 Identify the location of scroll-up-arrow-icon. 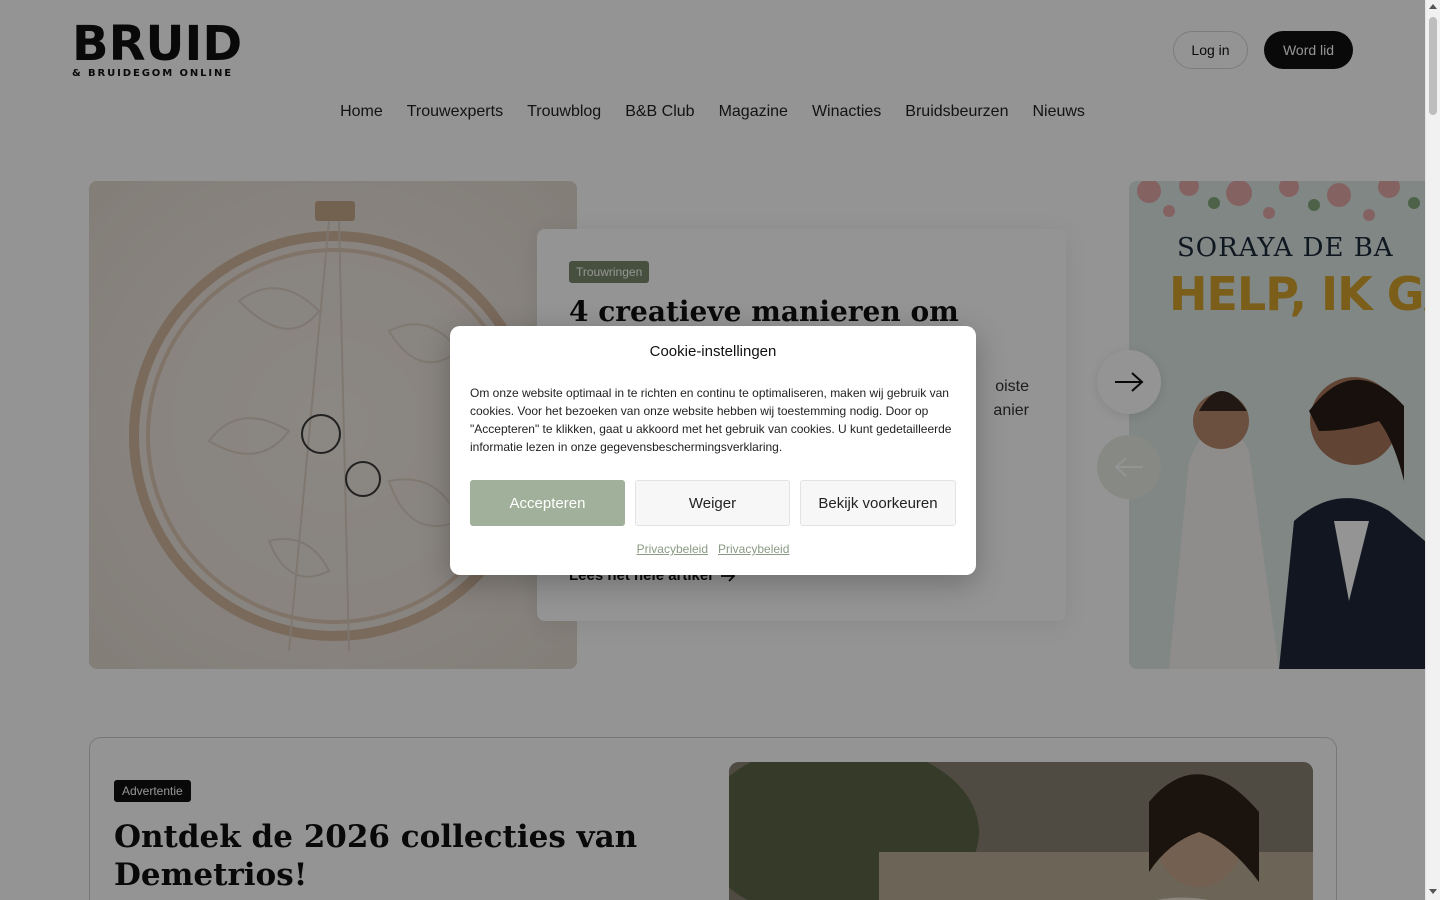
(1433, 6).